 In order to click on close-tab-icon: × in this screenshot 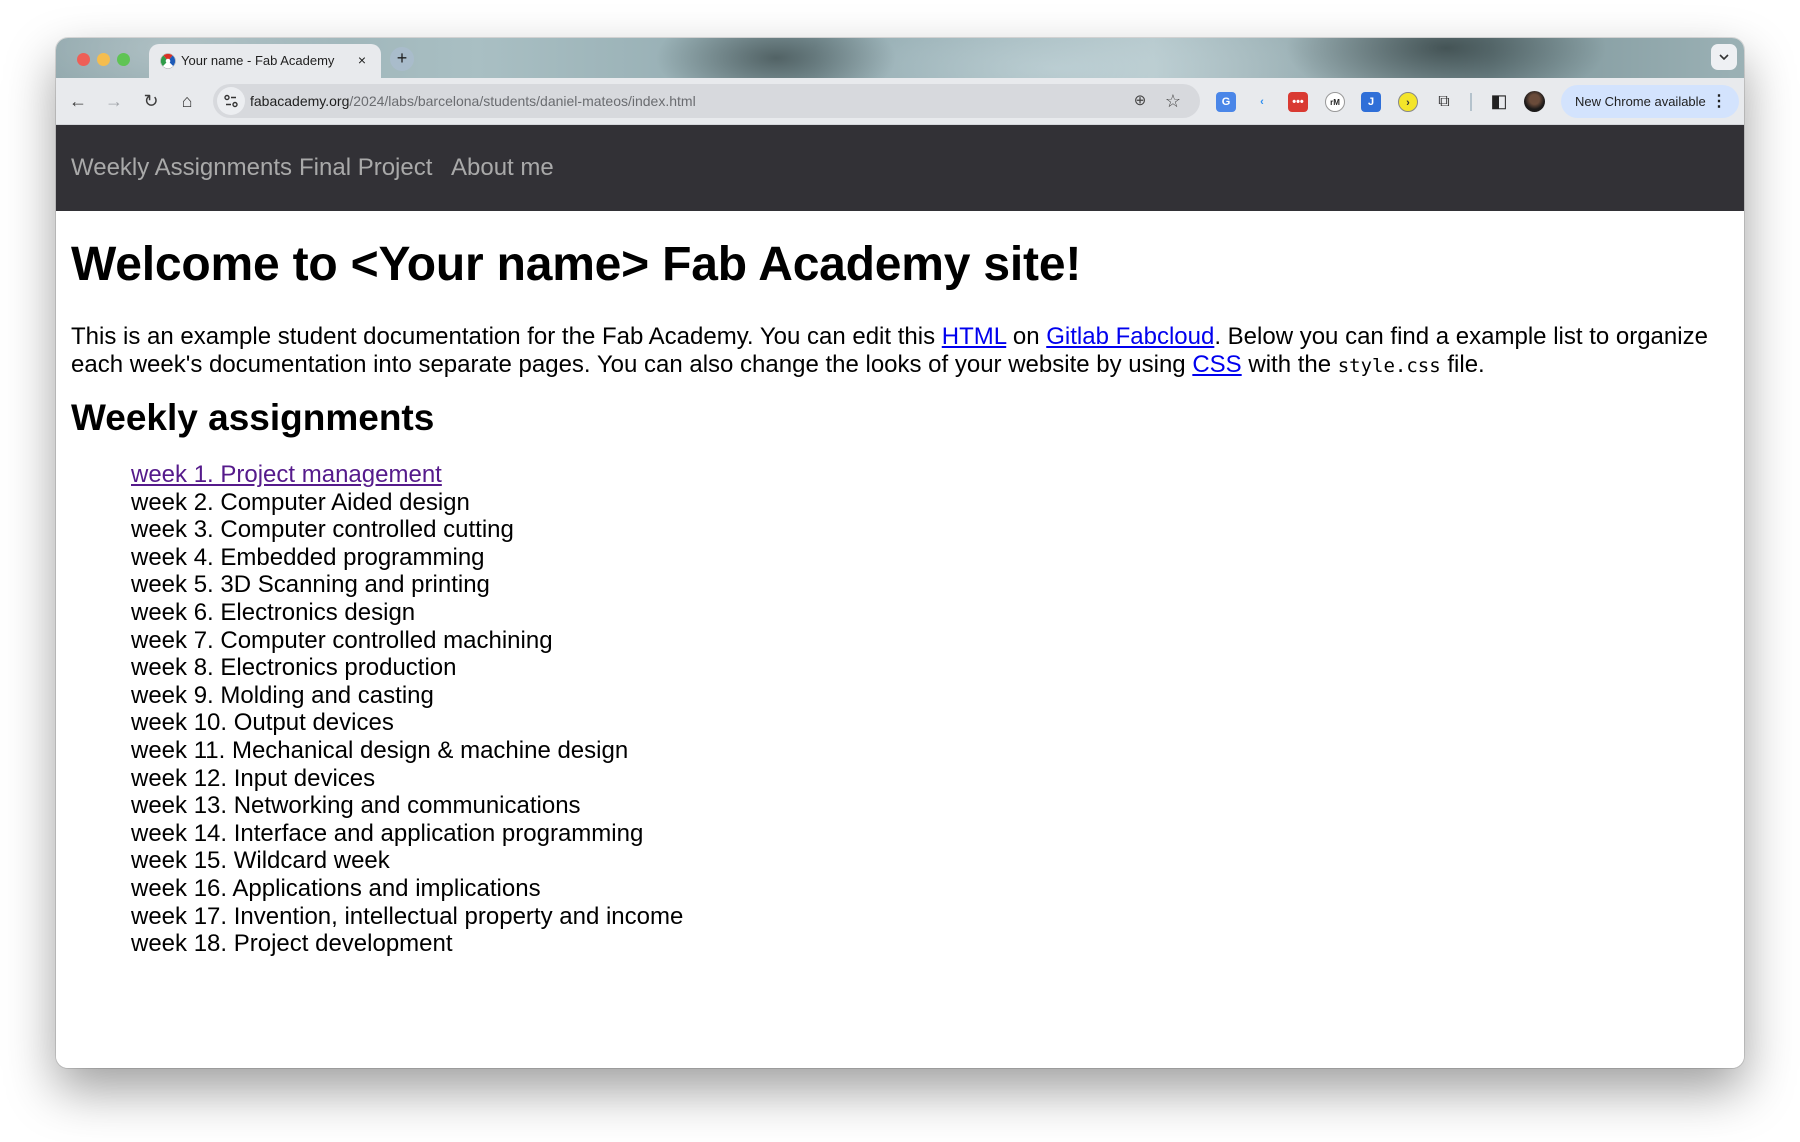, I will do `click(362, 60)`.